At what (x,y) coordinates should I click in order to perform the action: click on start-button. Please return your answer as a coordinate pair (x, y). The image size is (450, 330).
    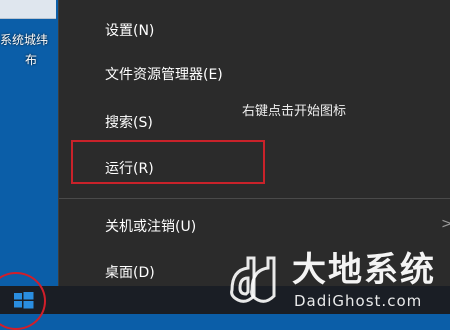
    Looking at the image, I should click on (23, 301).